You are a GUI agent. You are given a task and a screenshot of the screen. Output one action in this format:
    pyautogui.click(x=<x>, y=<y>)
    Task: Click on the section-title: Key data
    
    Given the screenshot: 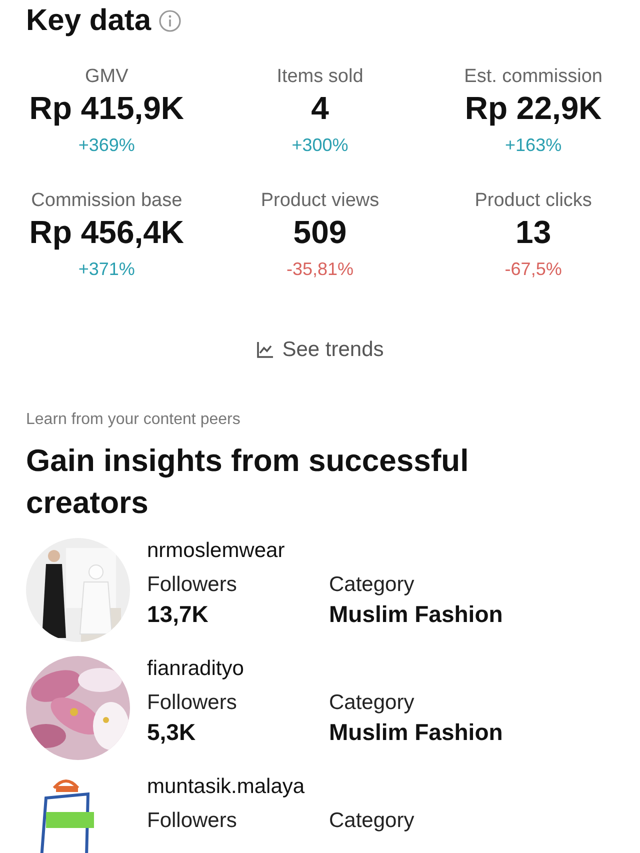 What is the action you would take?
    pyautogui.click(x=89, y=21)
    